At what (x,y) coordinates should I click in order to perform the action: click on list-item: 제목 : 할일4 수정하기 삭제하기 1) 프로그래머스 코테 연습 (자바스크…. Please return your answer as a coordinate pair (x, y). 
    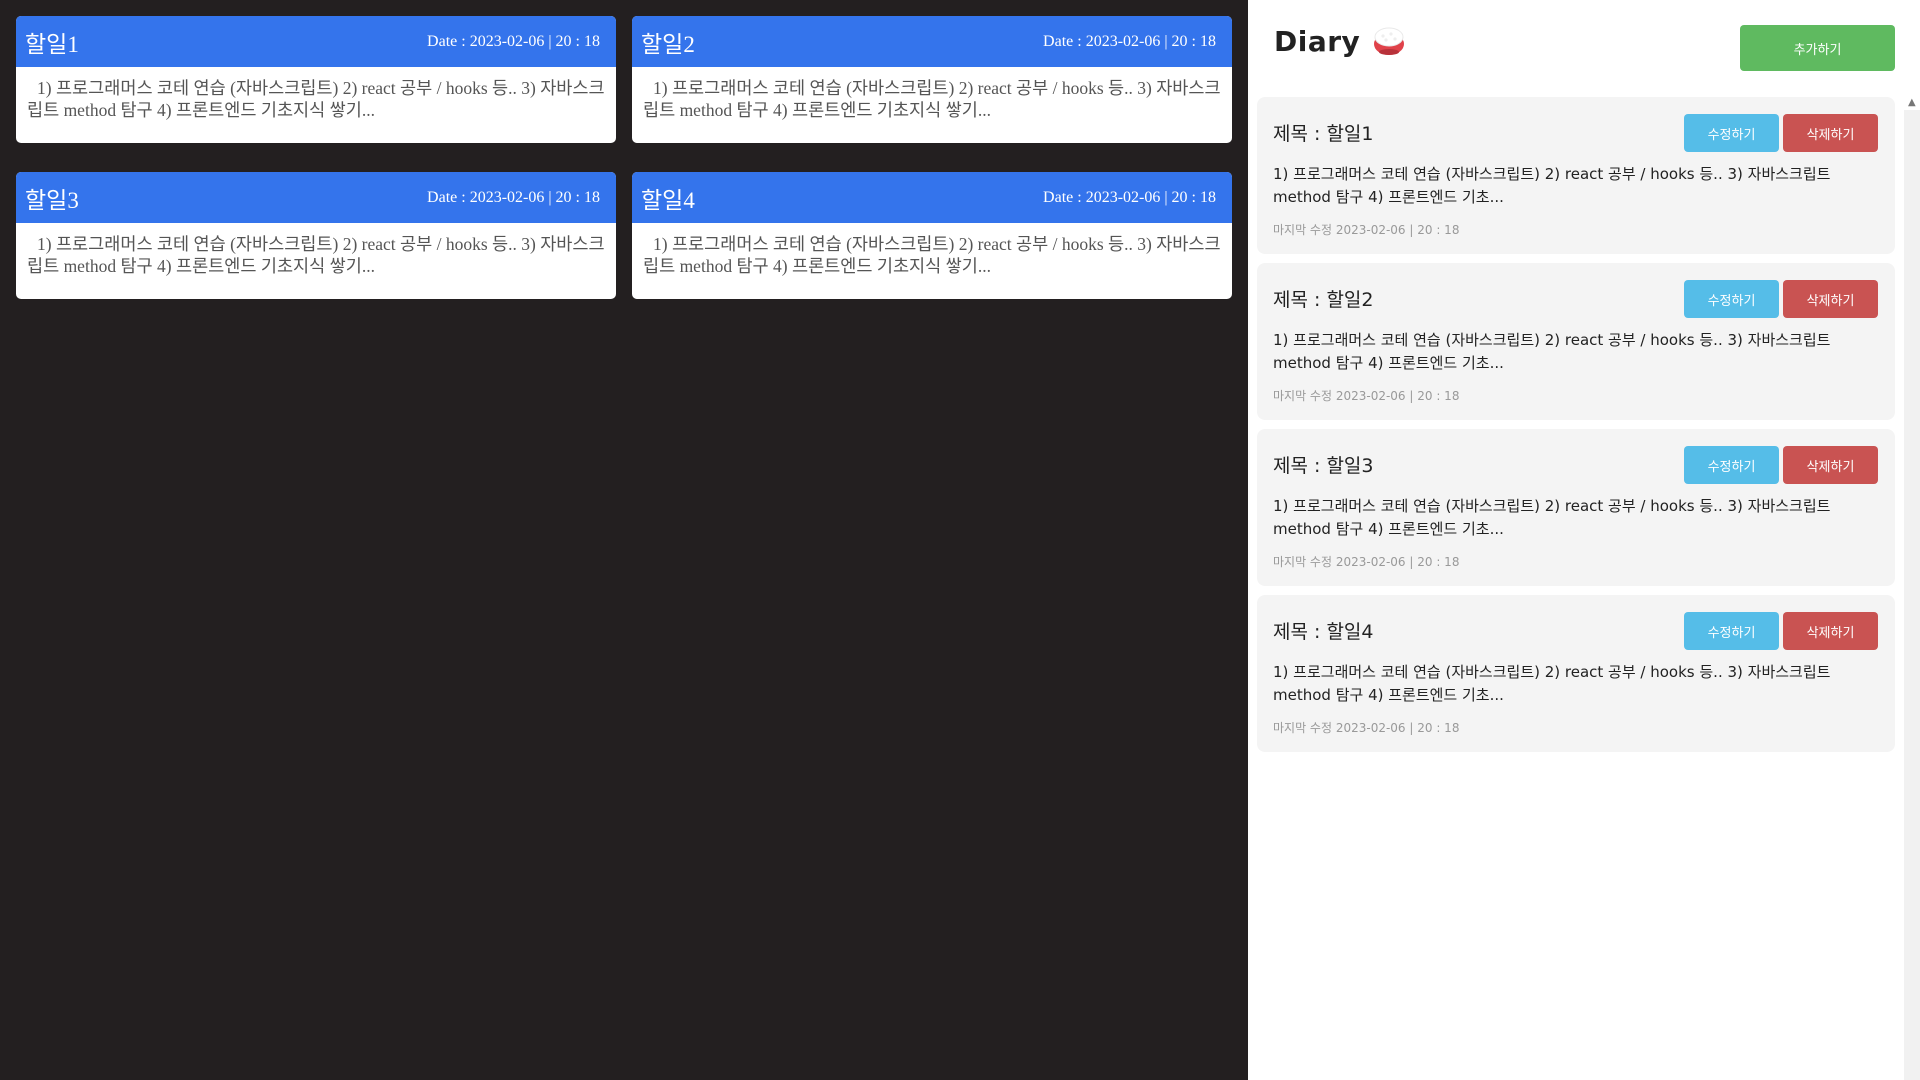
    Looking at the image, I should click on (1576, 673).